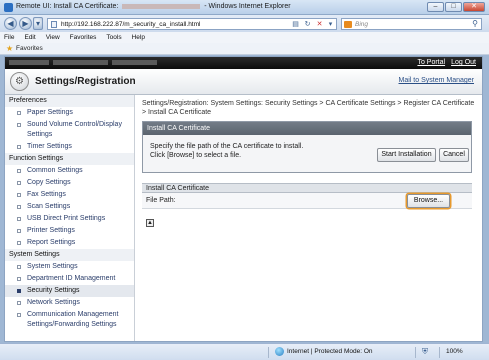 The height and width of the screenshot is (360, 489). I want to click on favorites-bar: ★ Favorites, so click(244, 49).